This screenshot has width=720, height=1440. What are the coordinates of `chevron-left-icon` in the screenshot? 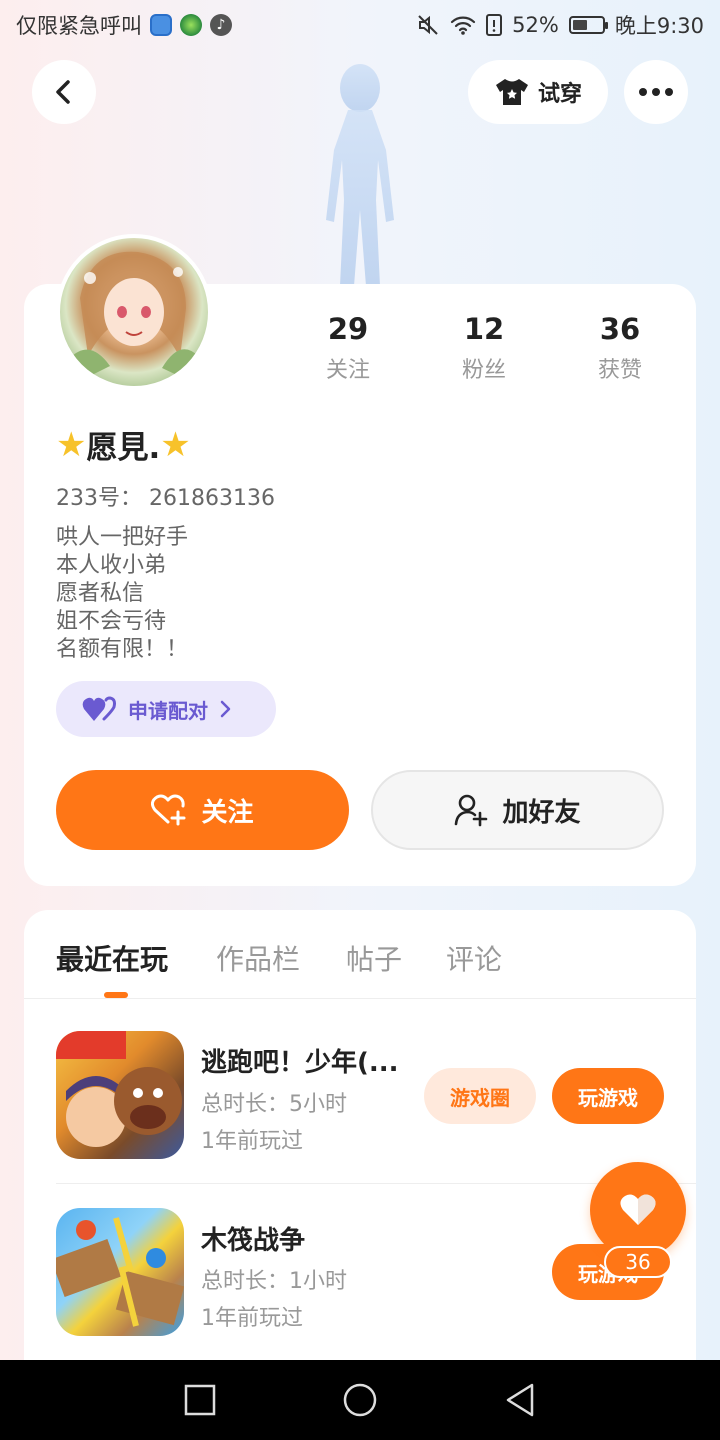 It's located at (63, 92).